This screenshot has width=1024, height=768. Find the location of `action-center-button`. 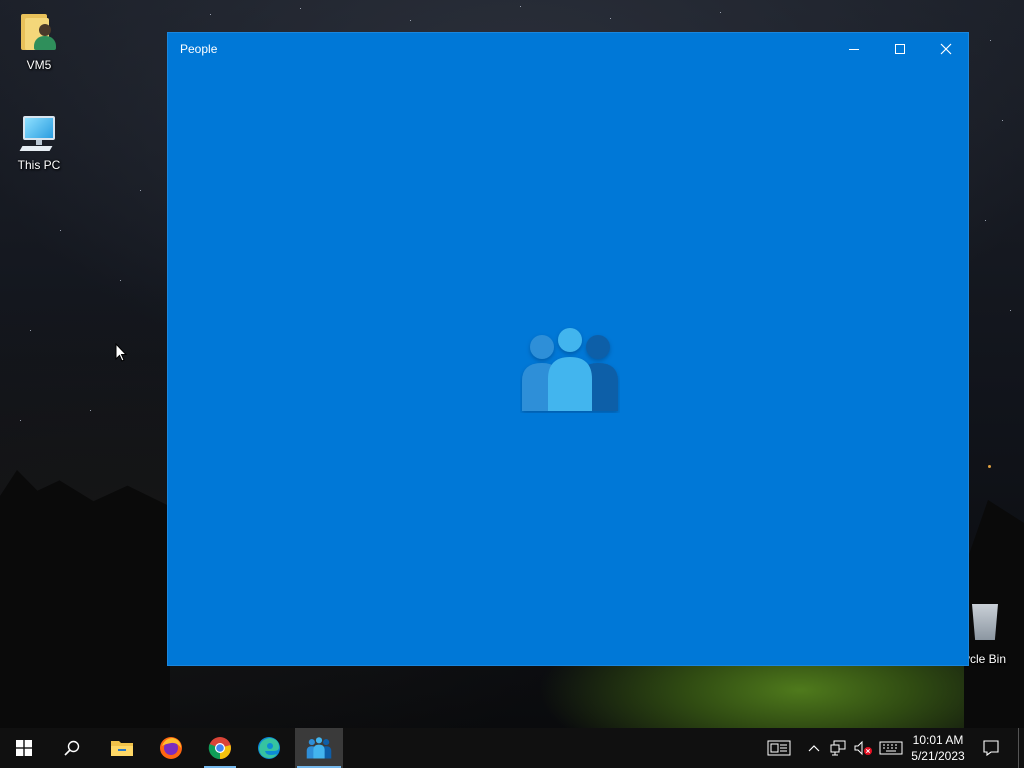

action-center-button is located at coordinates (991, 748).